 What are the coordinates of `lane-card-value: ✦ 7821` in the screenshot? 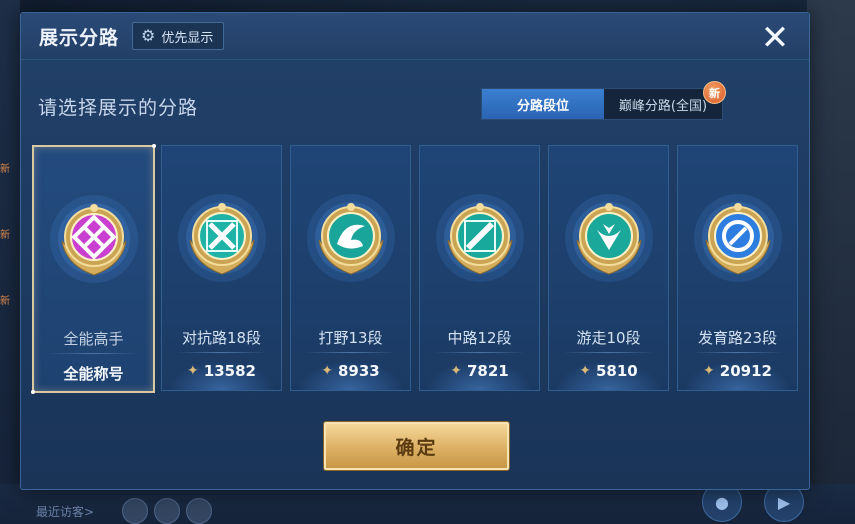 It's located at (479, 371).